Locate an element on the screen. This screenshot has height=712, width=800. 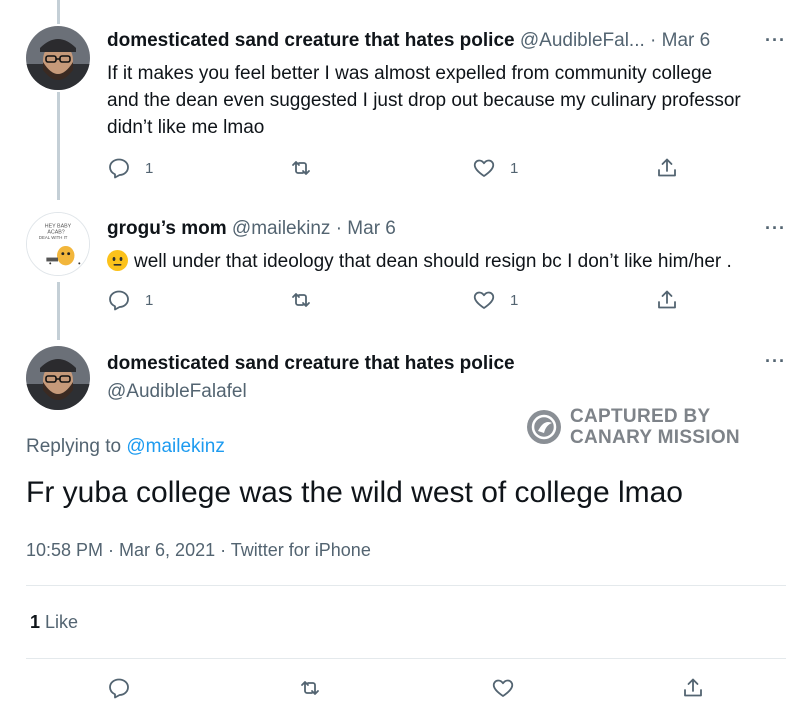
tweet-header: grogu’s mom @mailekinz · Mar 6 is located at coordinates (251, 229).